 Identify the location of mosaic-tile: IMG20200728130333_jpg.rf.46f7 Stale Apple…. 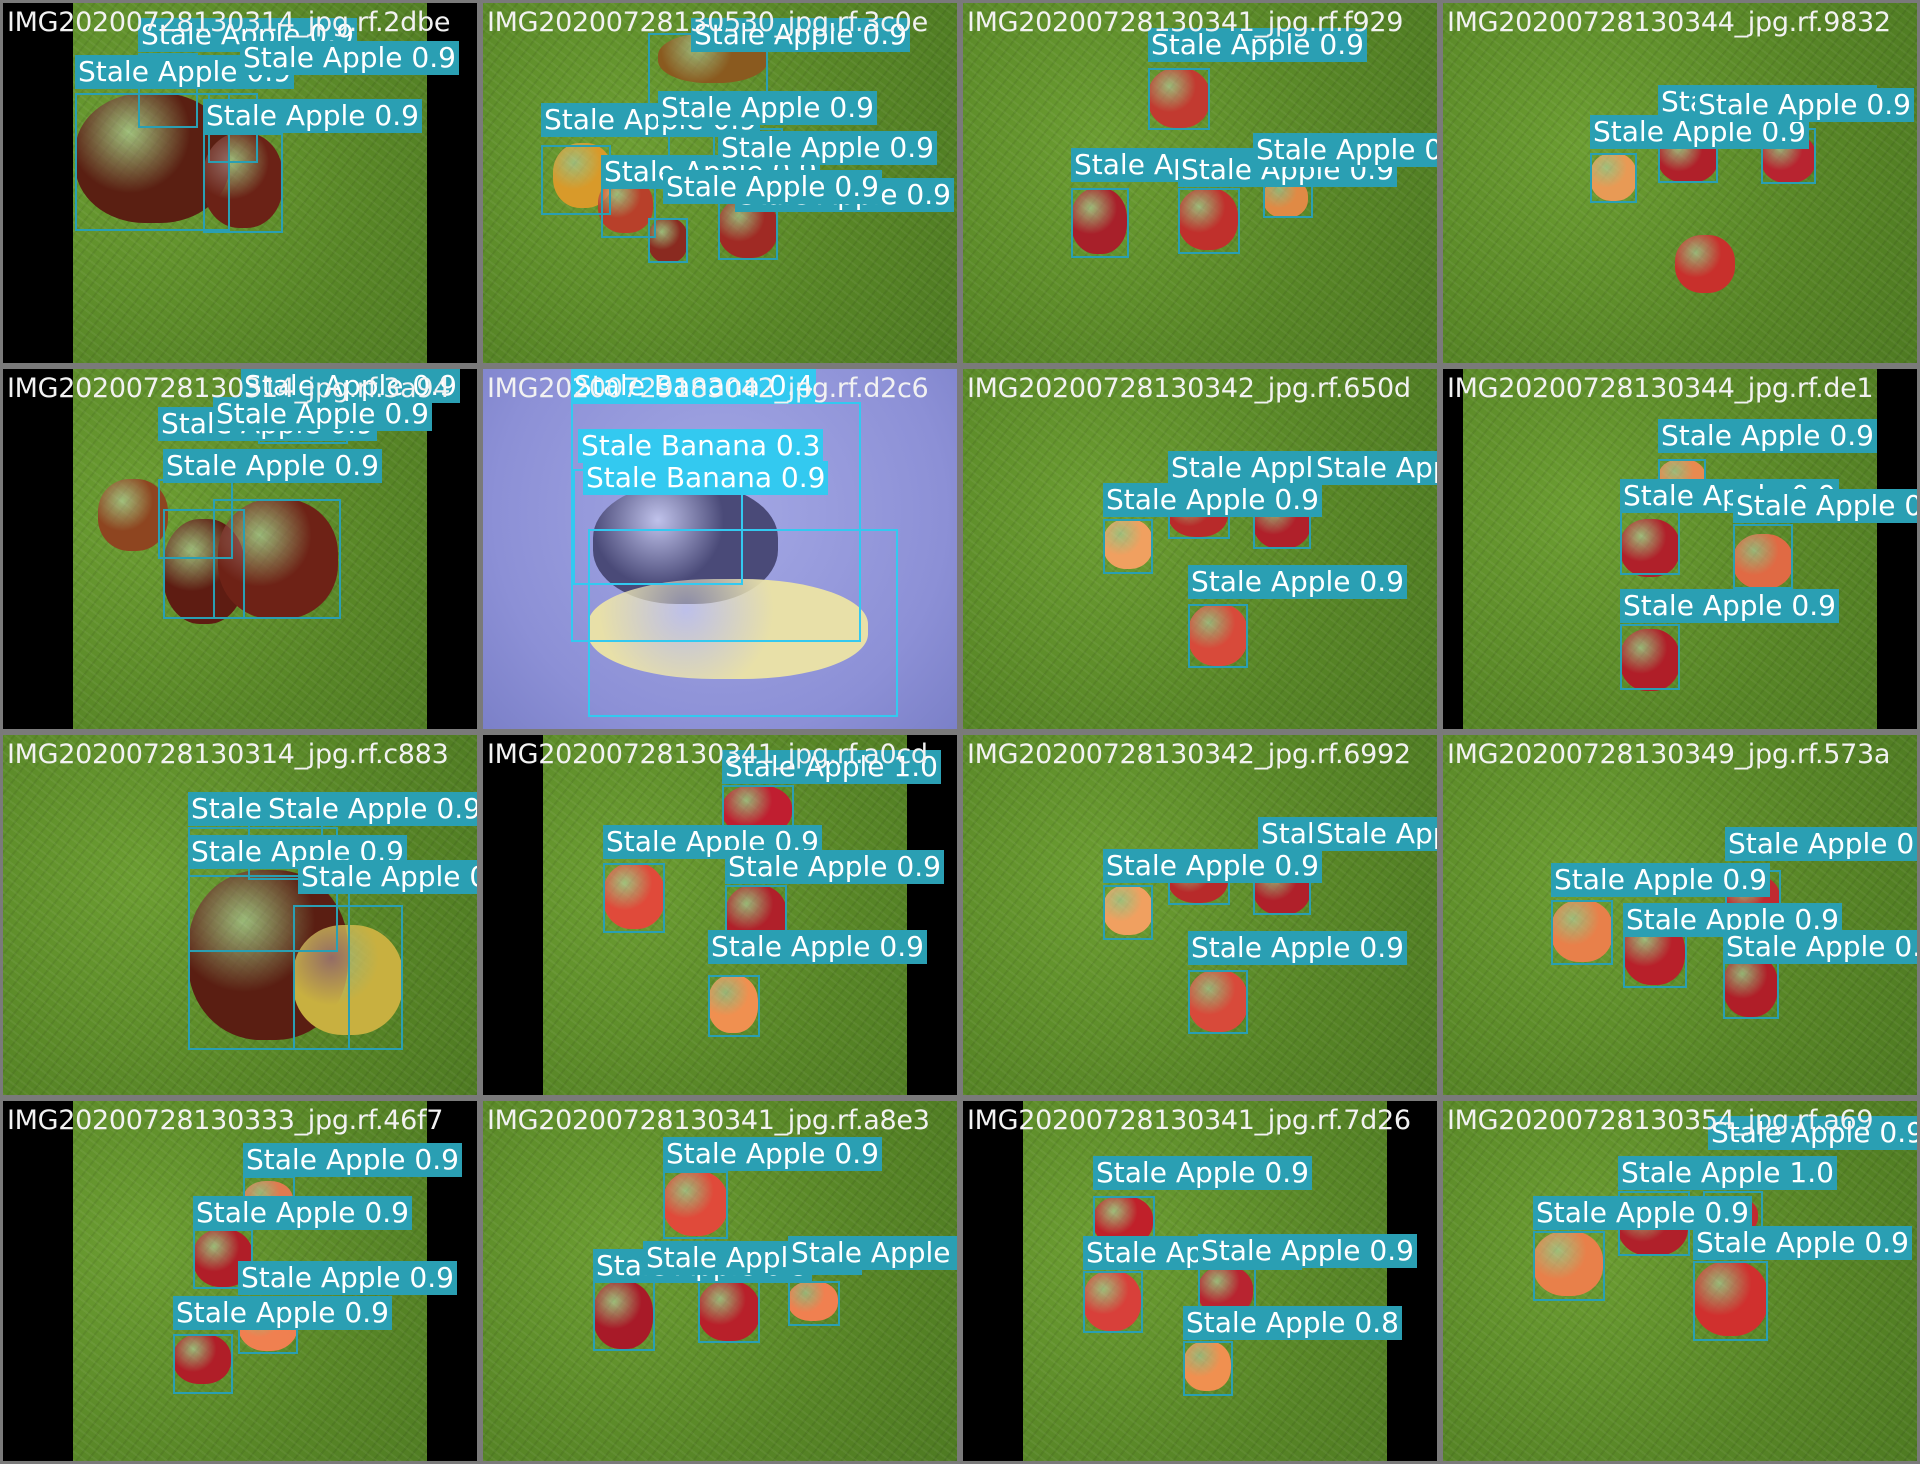
(240, 1281).